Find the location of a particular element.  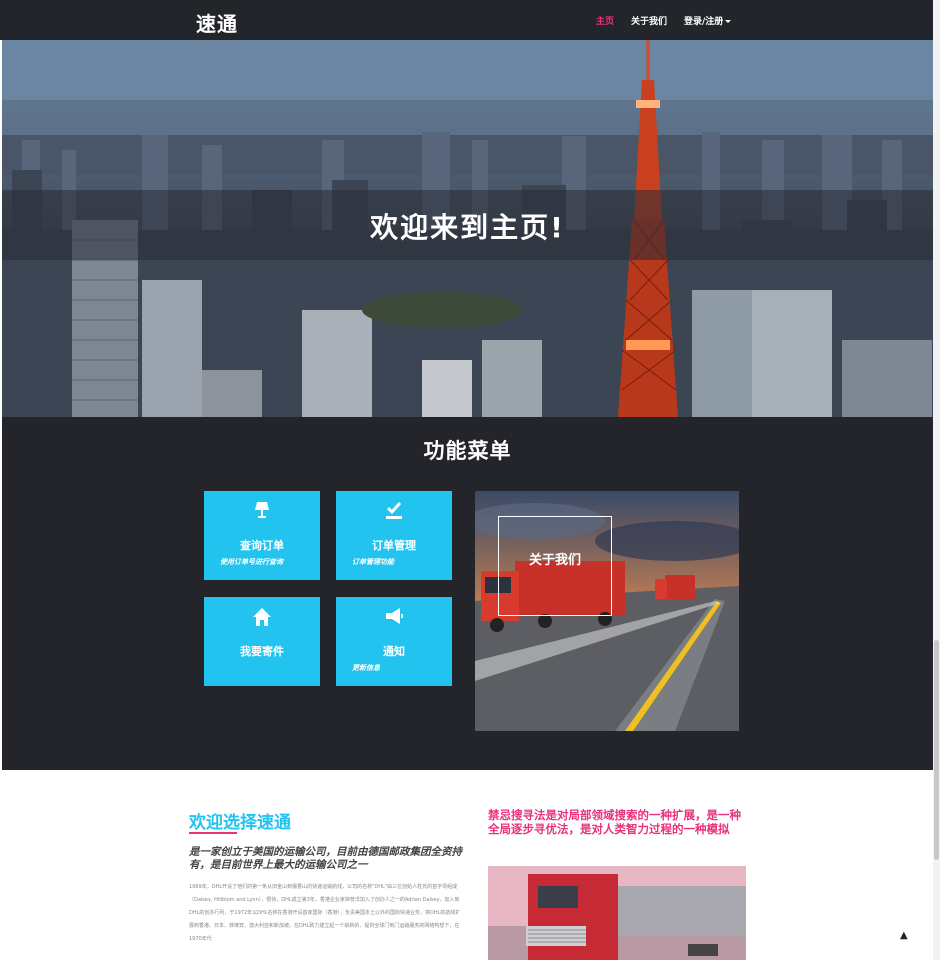

welcome-title: 欢迎选择速通 is located at coordinates (240, 823).